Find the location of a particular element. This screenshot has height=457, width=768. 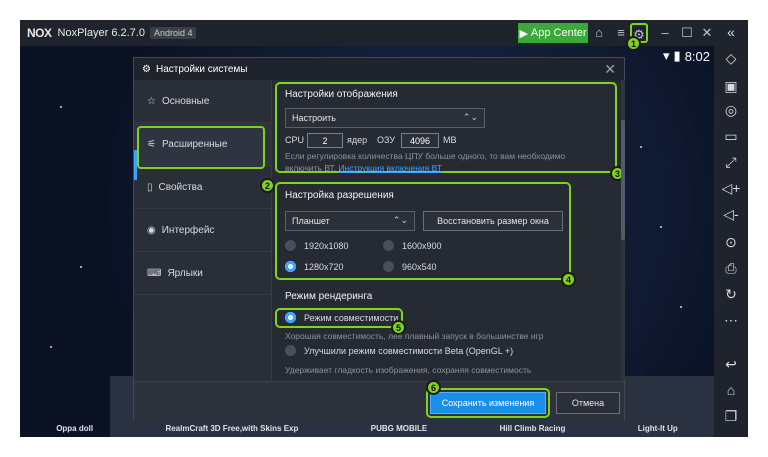

radio-1920x1080: 1920x1080 is located at coordinates (317, 245).